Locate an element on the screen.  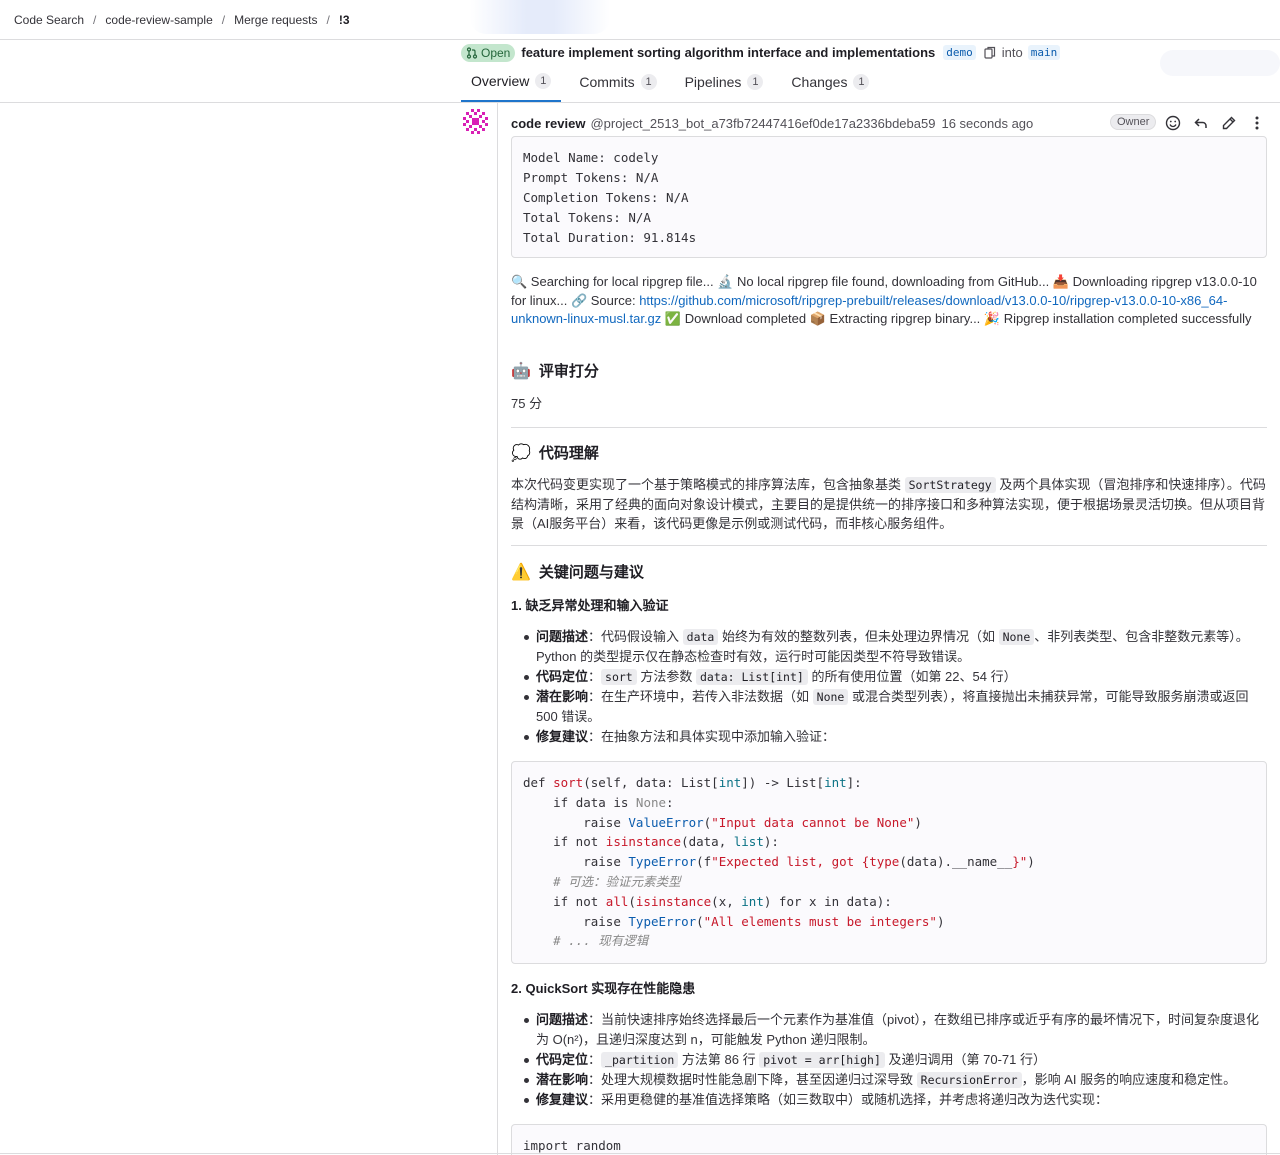
tab-pipelines: Pipelines 1 is located at coordinates (724, 82).